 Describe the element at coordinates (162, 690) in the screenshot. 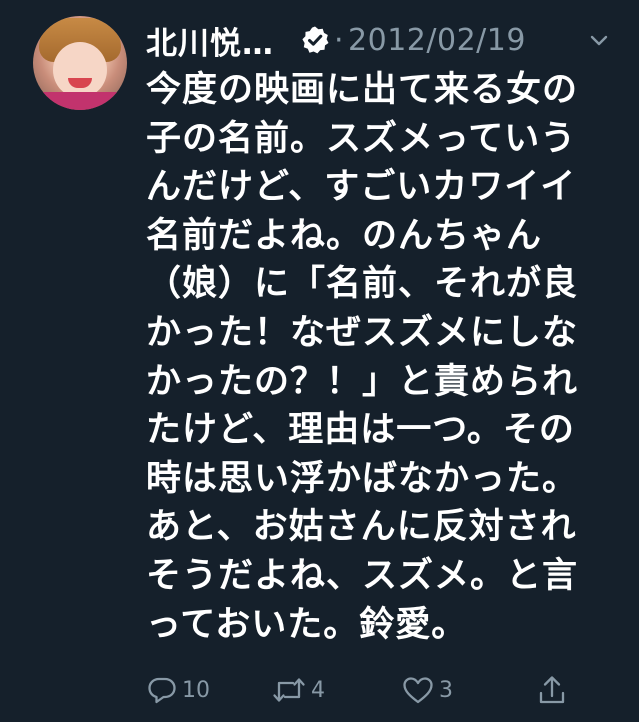

I see `reply-icon` at that location.